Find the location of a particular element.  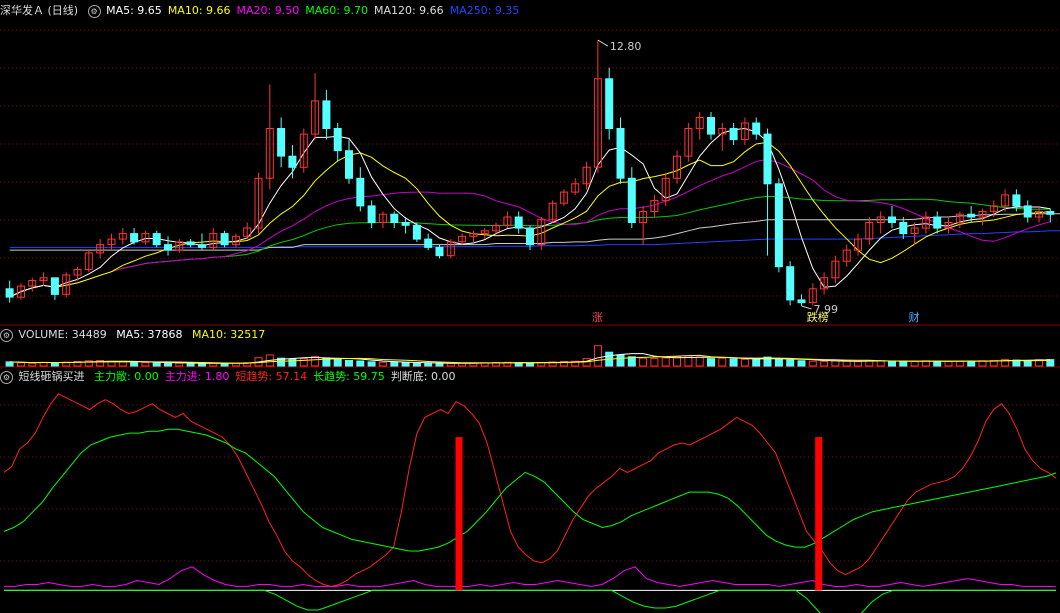

volume-ma10: MA10: 32517 is located at coordinates (228, 334).